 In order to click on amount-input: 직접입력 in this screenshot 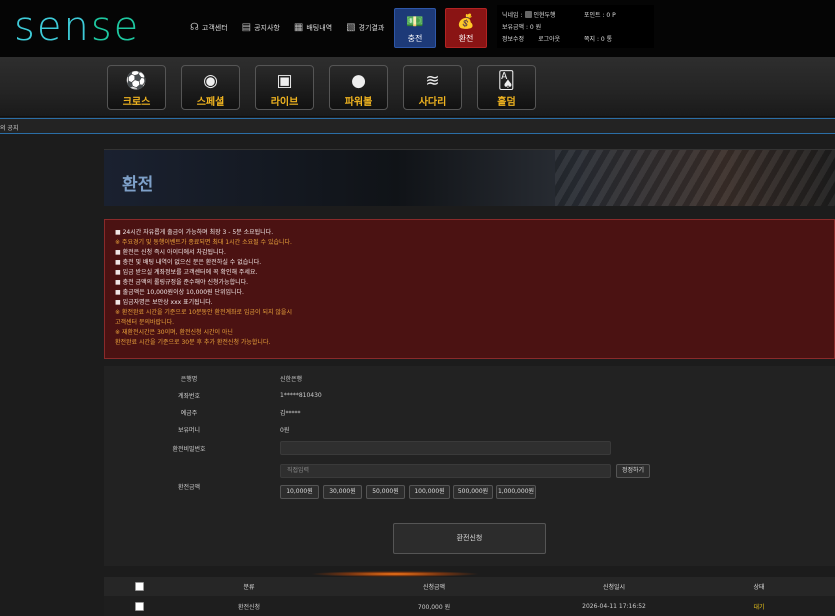, I will do `click(445, 471)`.